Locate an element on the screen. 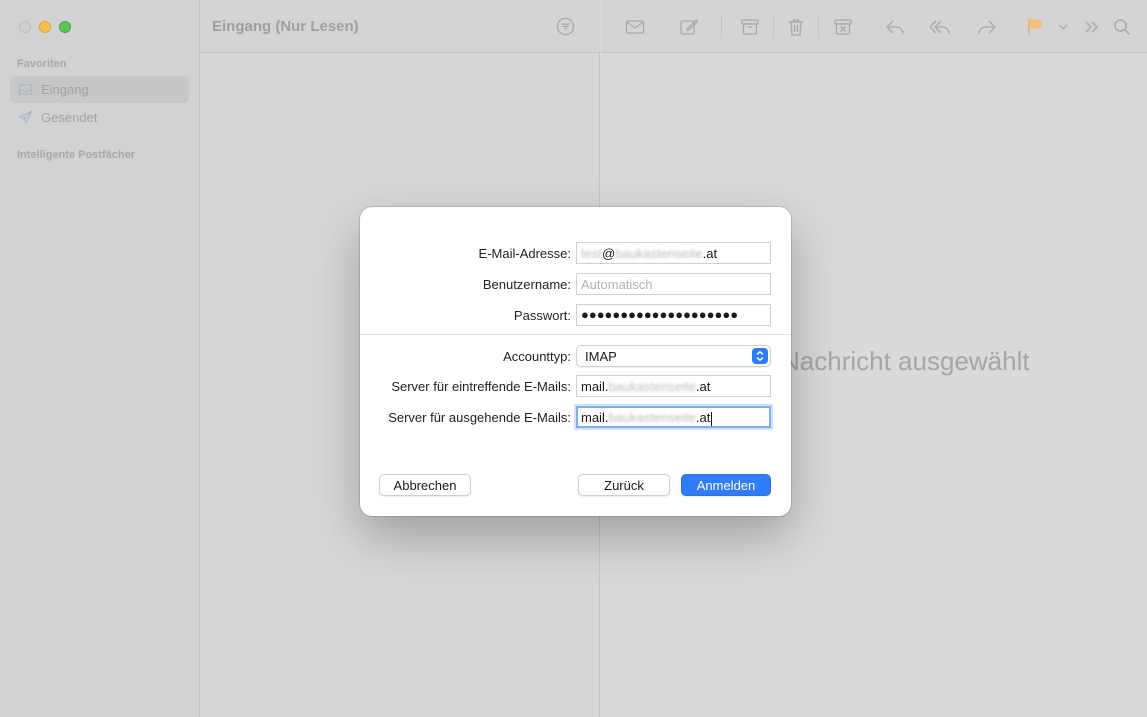 The width and height of the screenshot is (1147, 717). outgoing-server-label: Server für ausgehende E-Mails: is located at coordinates (479, 417).